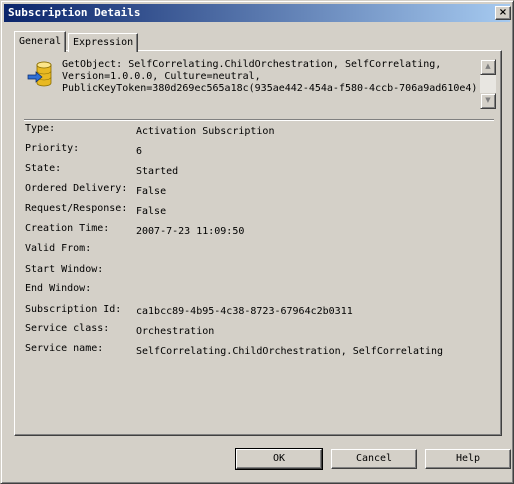 The image size is (514, 484). I want to click on type-value: Activation Subscription, so click(205, 131).